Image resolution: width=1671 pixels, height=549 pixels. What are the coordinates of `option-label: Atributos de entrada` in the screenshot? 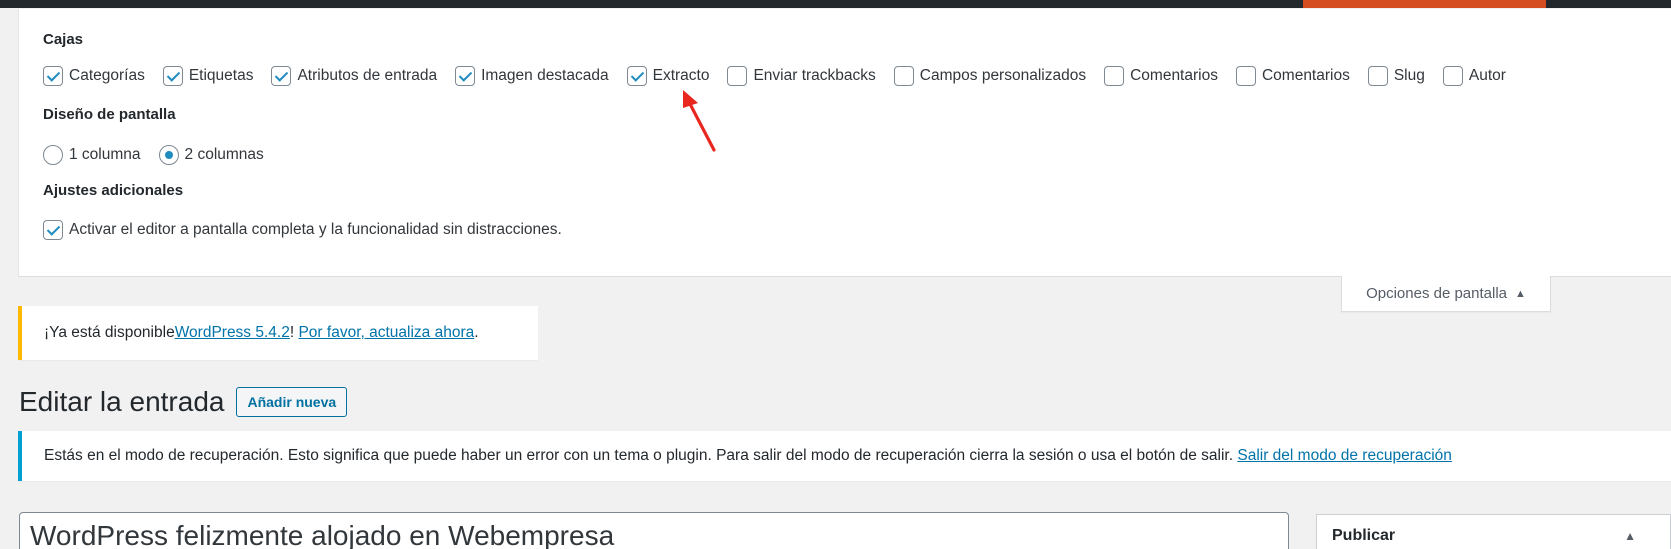 It's located at (367, 75).